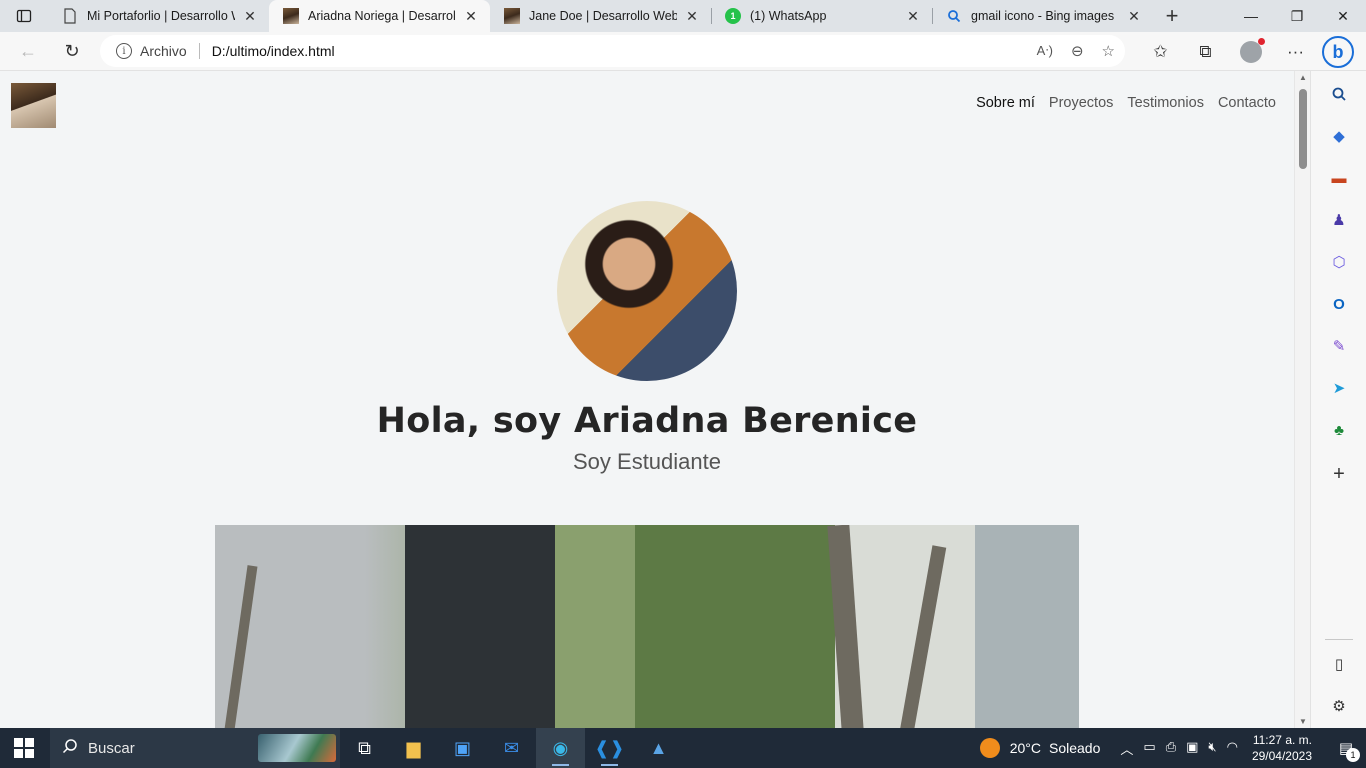 The height and width of the screenshot is (768, 1366). What do you see at coordinates (1339, 304) in the screenshot?
I see `sidebar-outlook-icon: O` at bounding box center [1339, 304].